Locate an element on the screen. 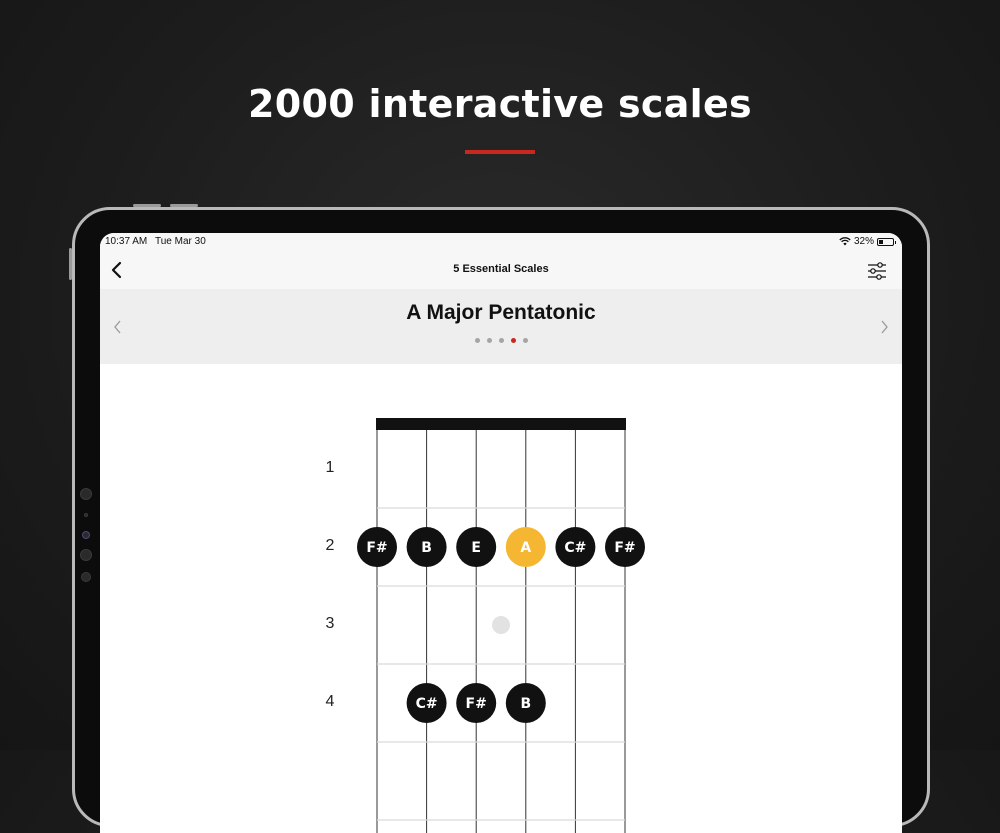  next-scale-button is located at coordinates (884, 327).